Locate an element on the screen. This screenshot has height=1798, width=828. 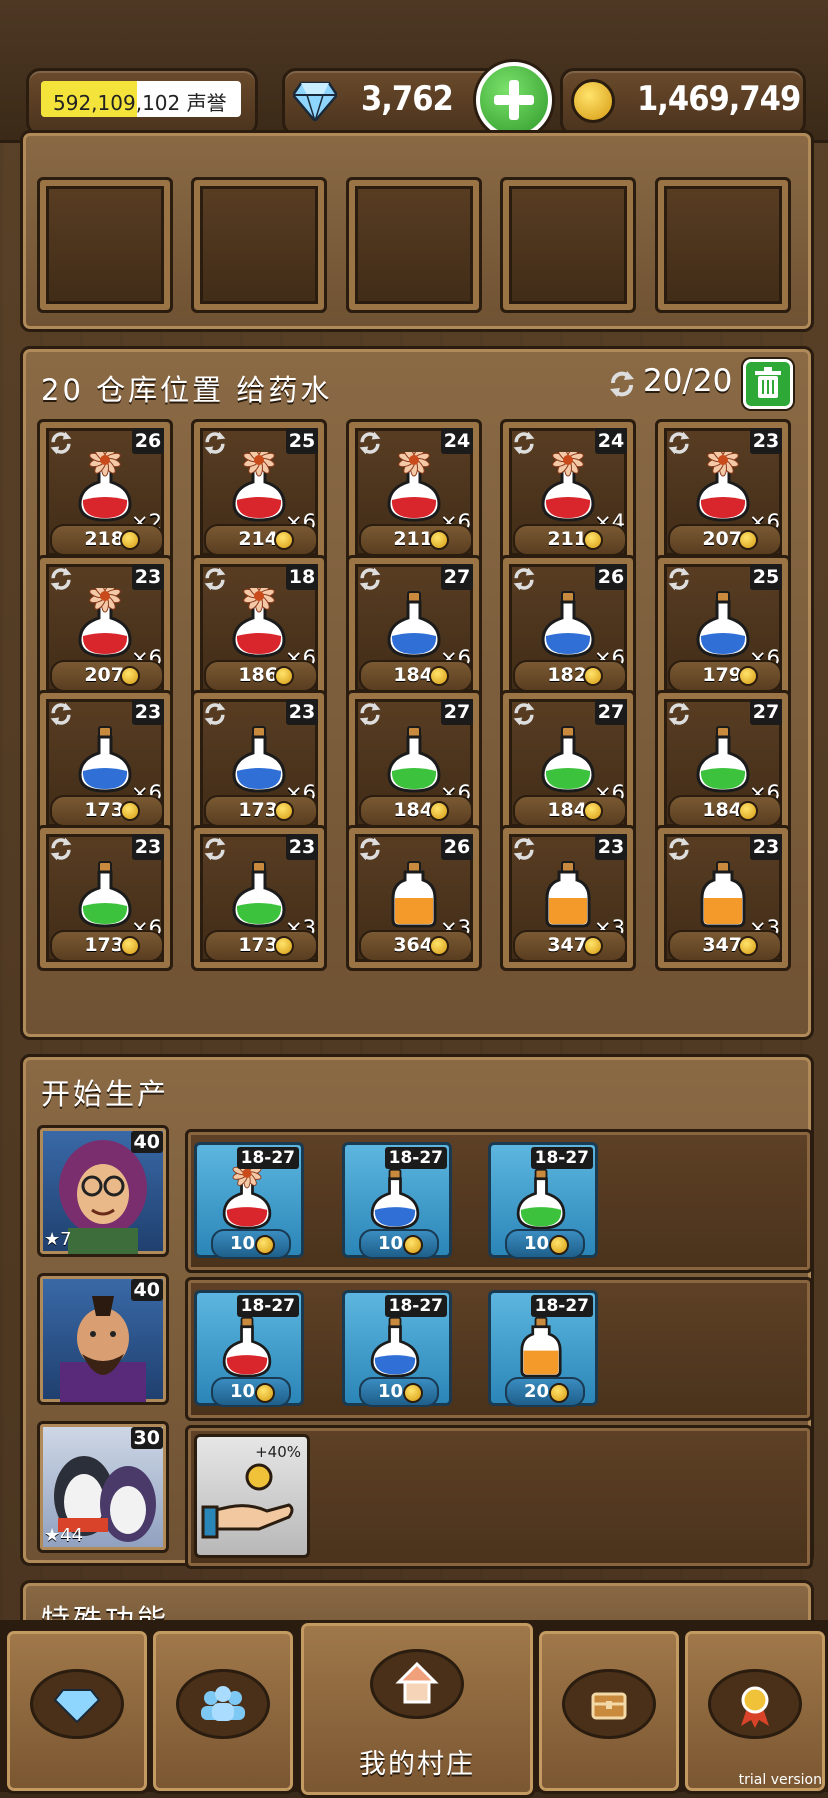
nav-shop-gems is located at coordinates (77, 1711).